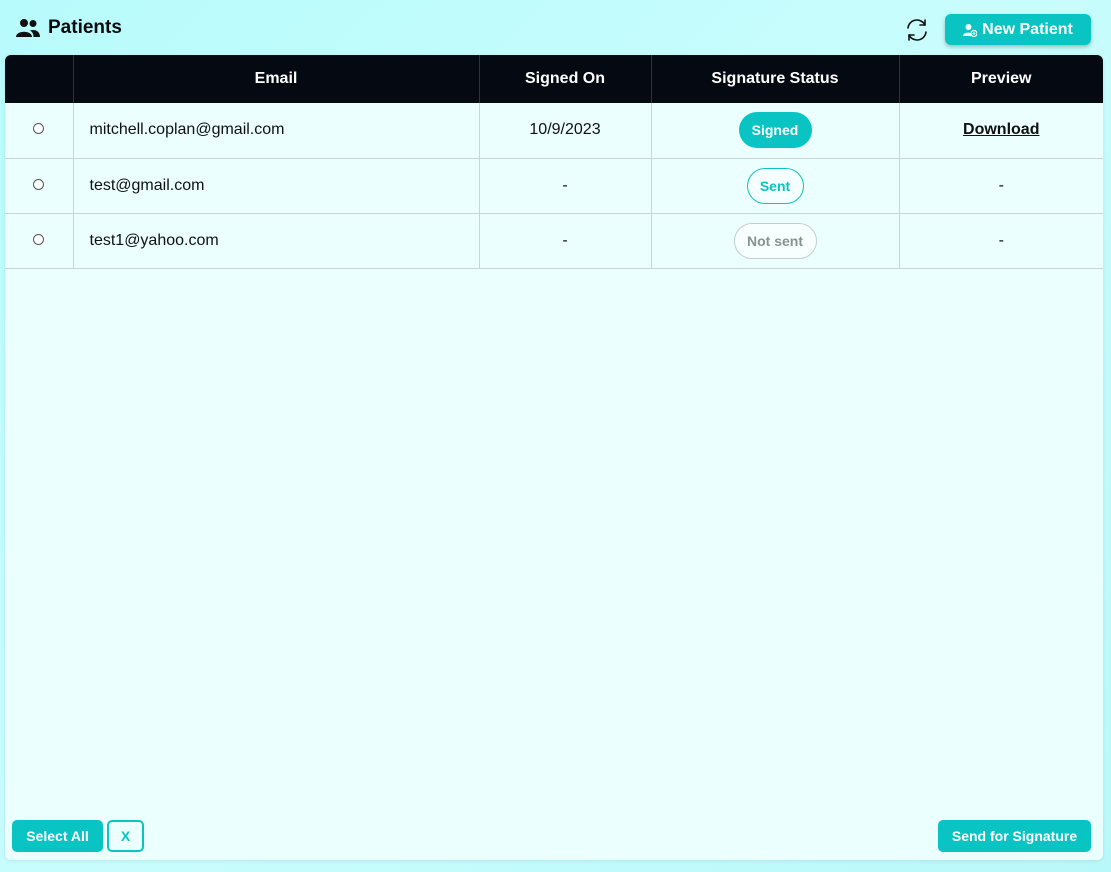 The height and width of the screenshot is (872, 1111). I want to click on download-link: Download, so click(1001, 129).